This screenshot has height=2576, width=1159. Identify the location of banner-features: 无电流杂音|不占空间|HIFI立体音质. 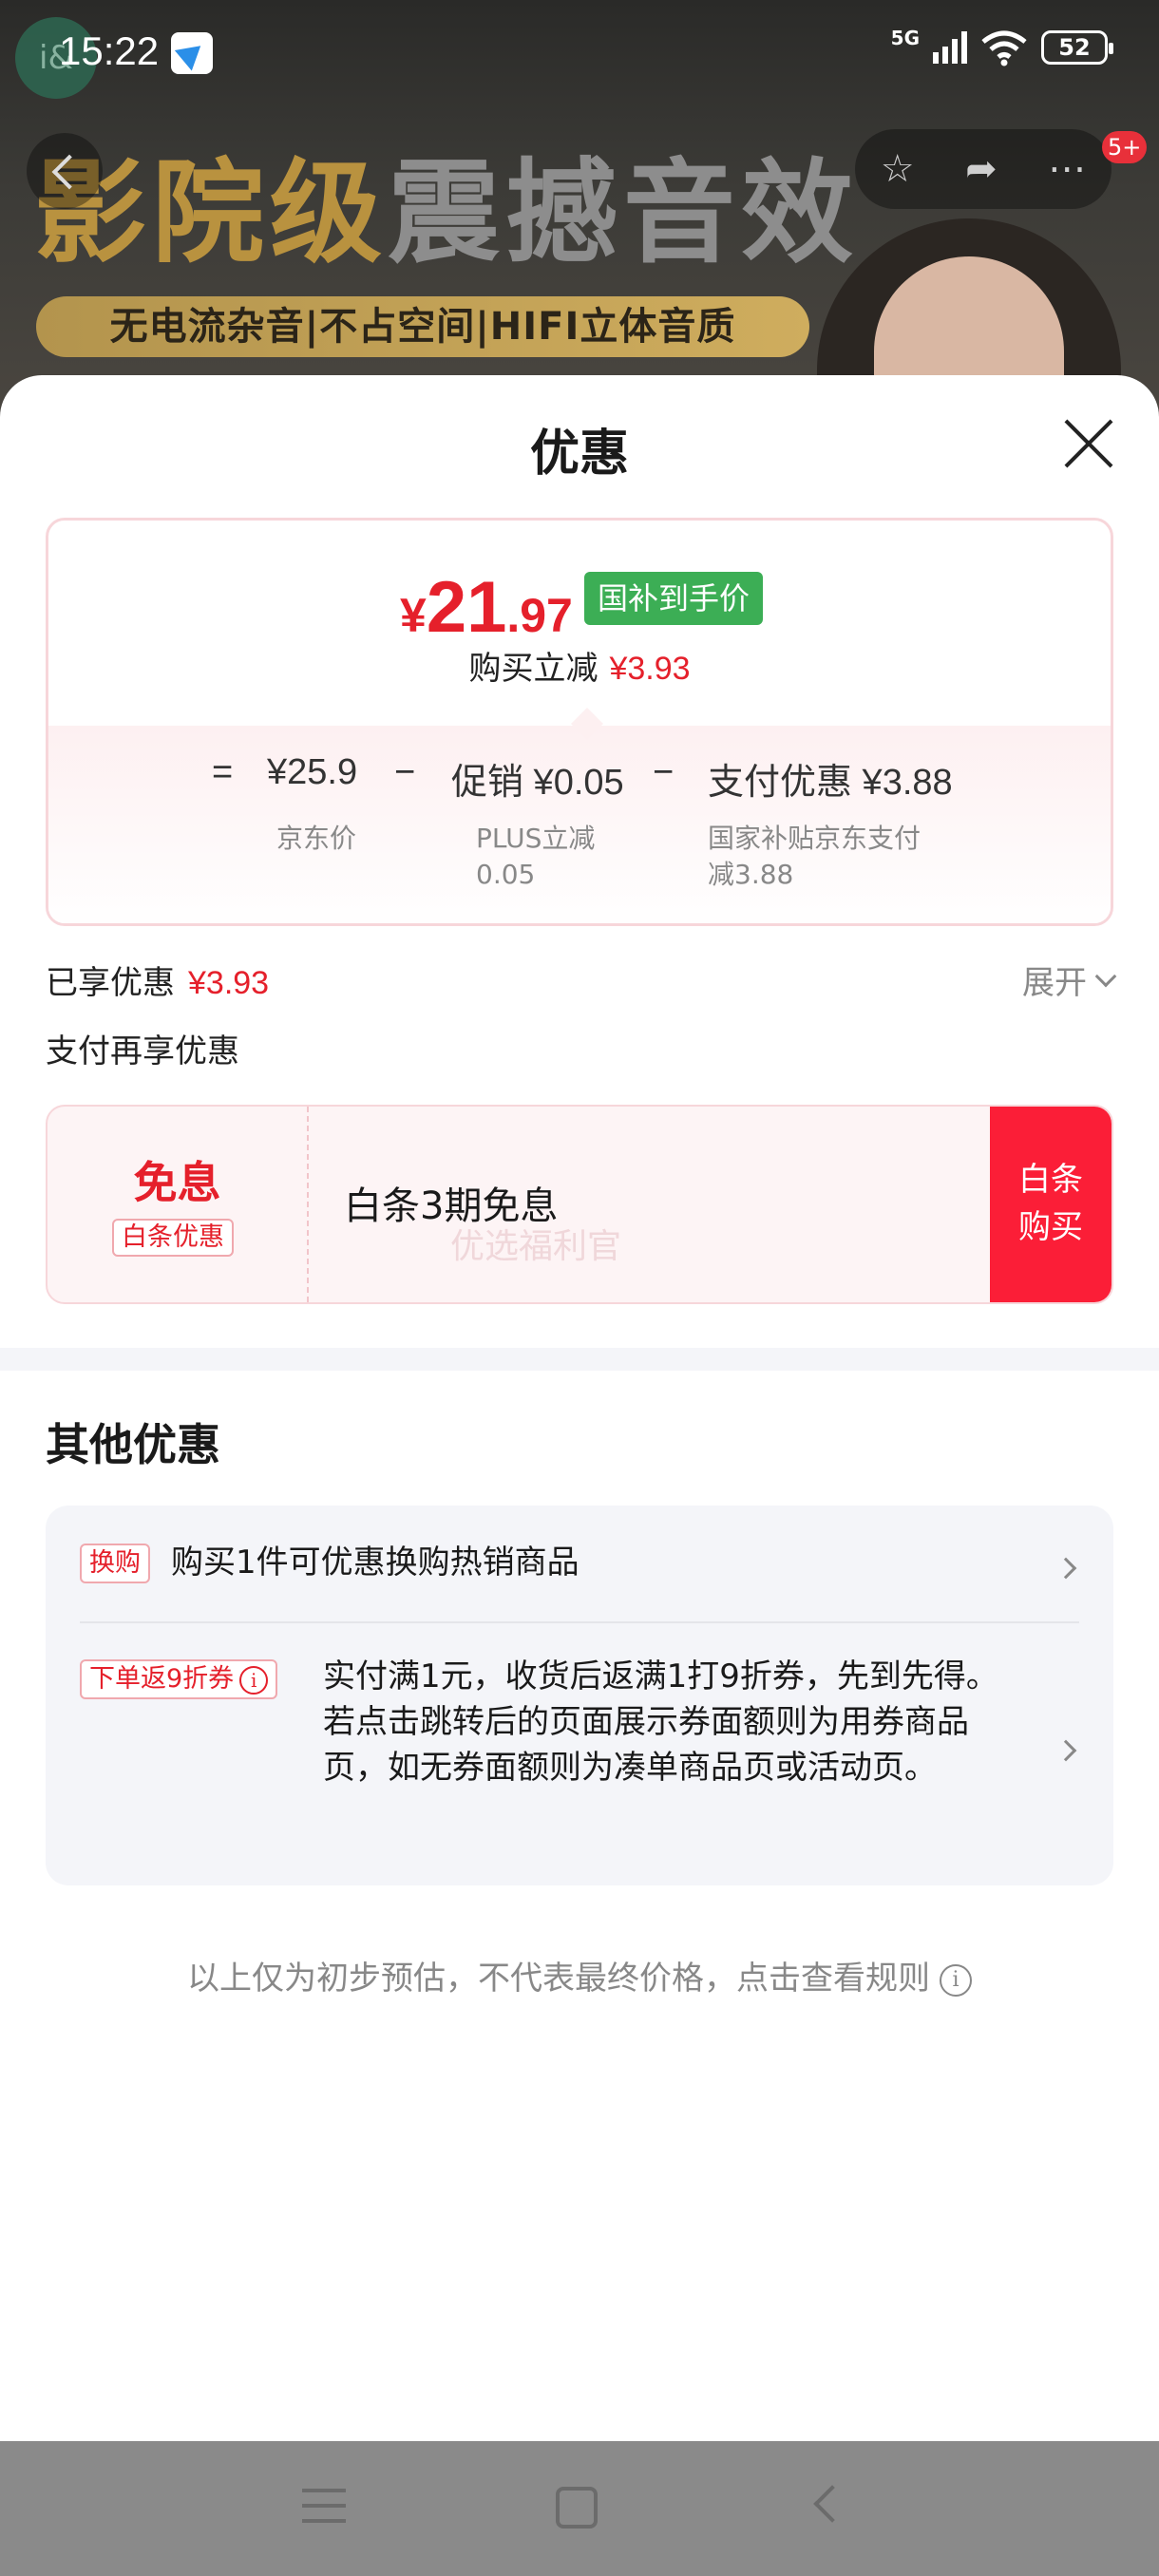
(422, 326).